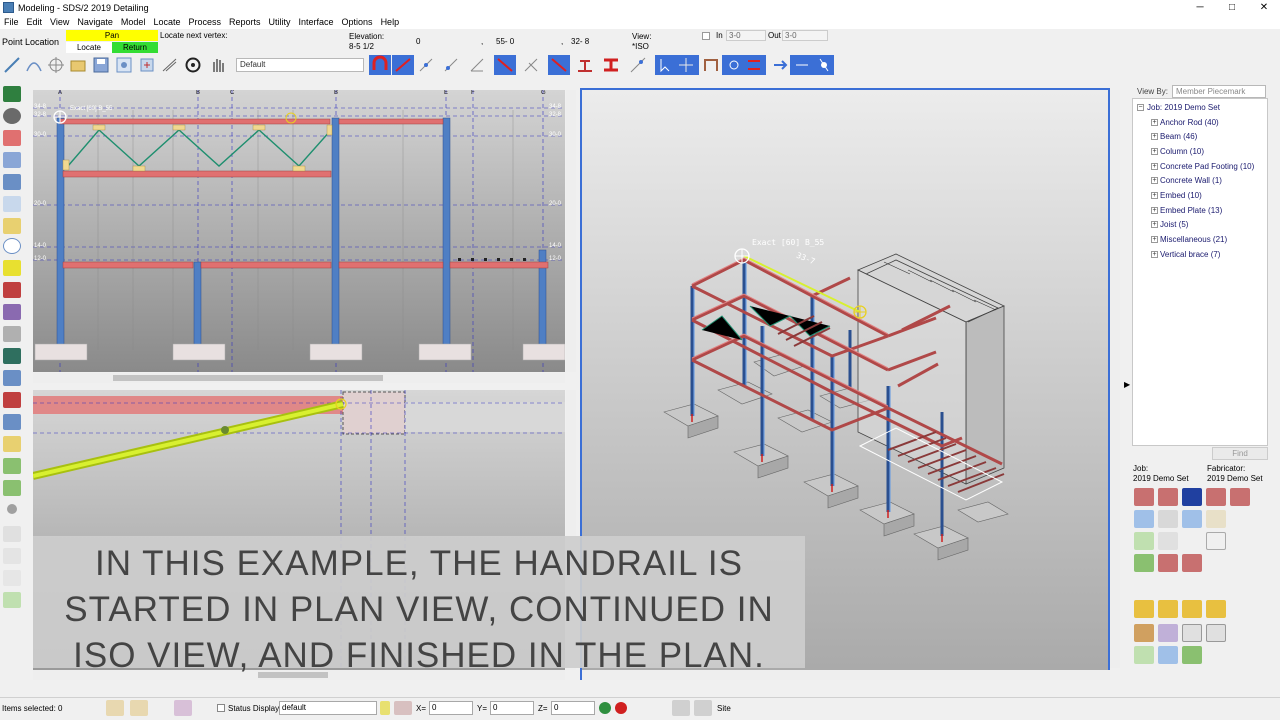 Image resolution: width=1280 pixels, height=720 pixels. Describe the element at coordinates (1192, 519) in the screenshot. I see `clip-icon` at that location.